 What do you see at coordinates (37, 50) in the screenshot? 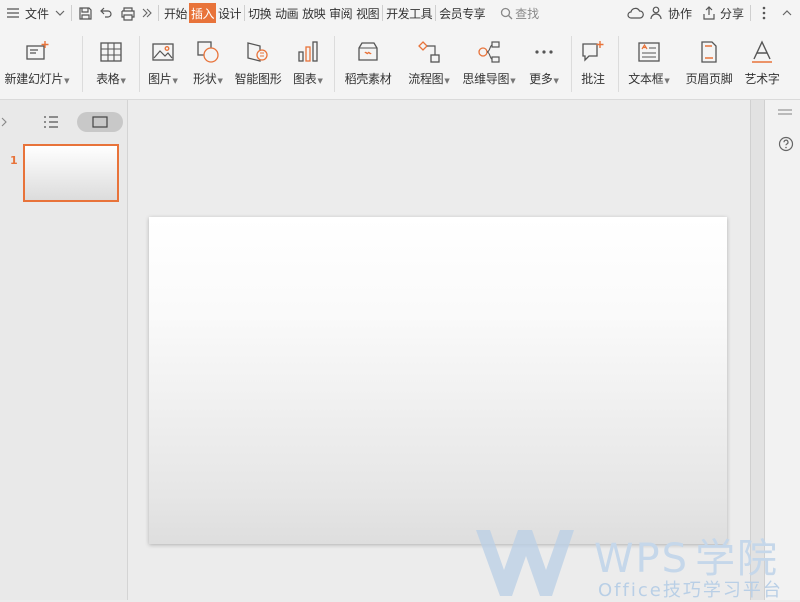
I see `new-slide-icon` at bounding box center [37, 50].